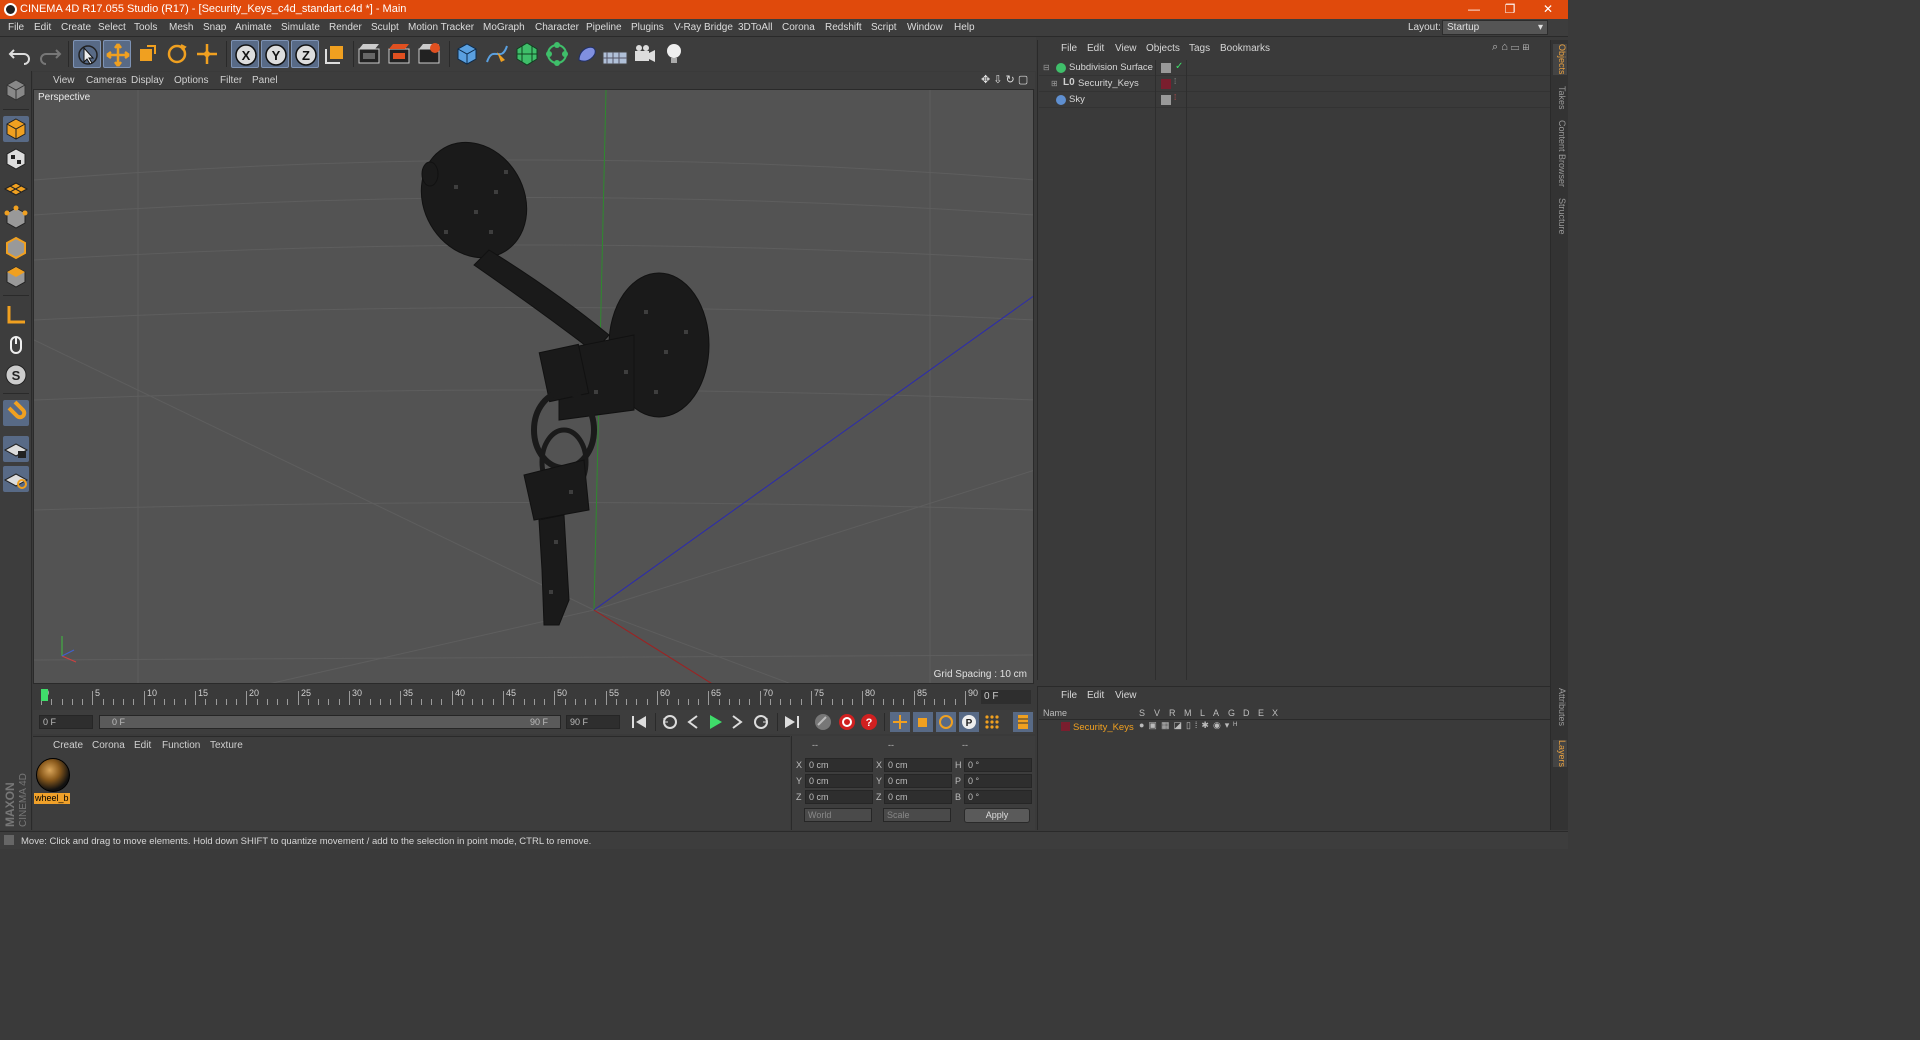  What do you see at coordinates (997, 815) in the screenshot?
I see `apply-button: Apply` at bounding box center [997, 815].